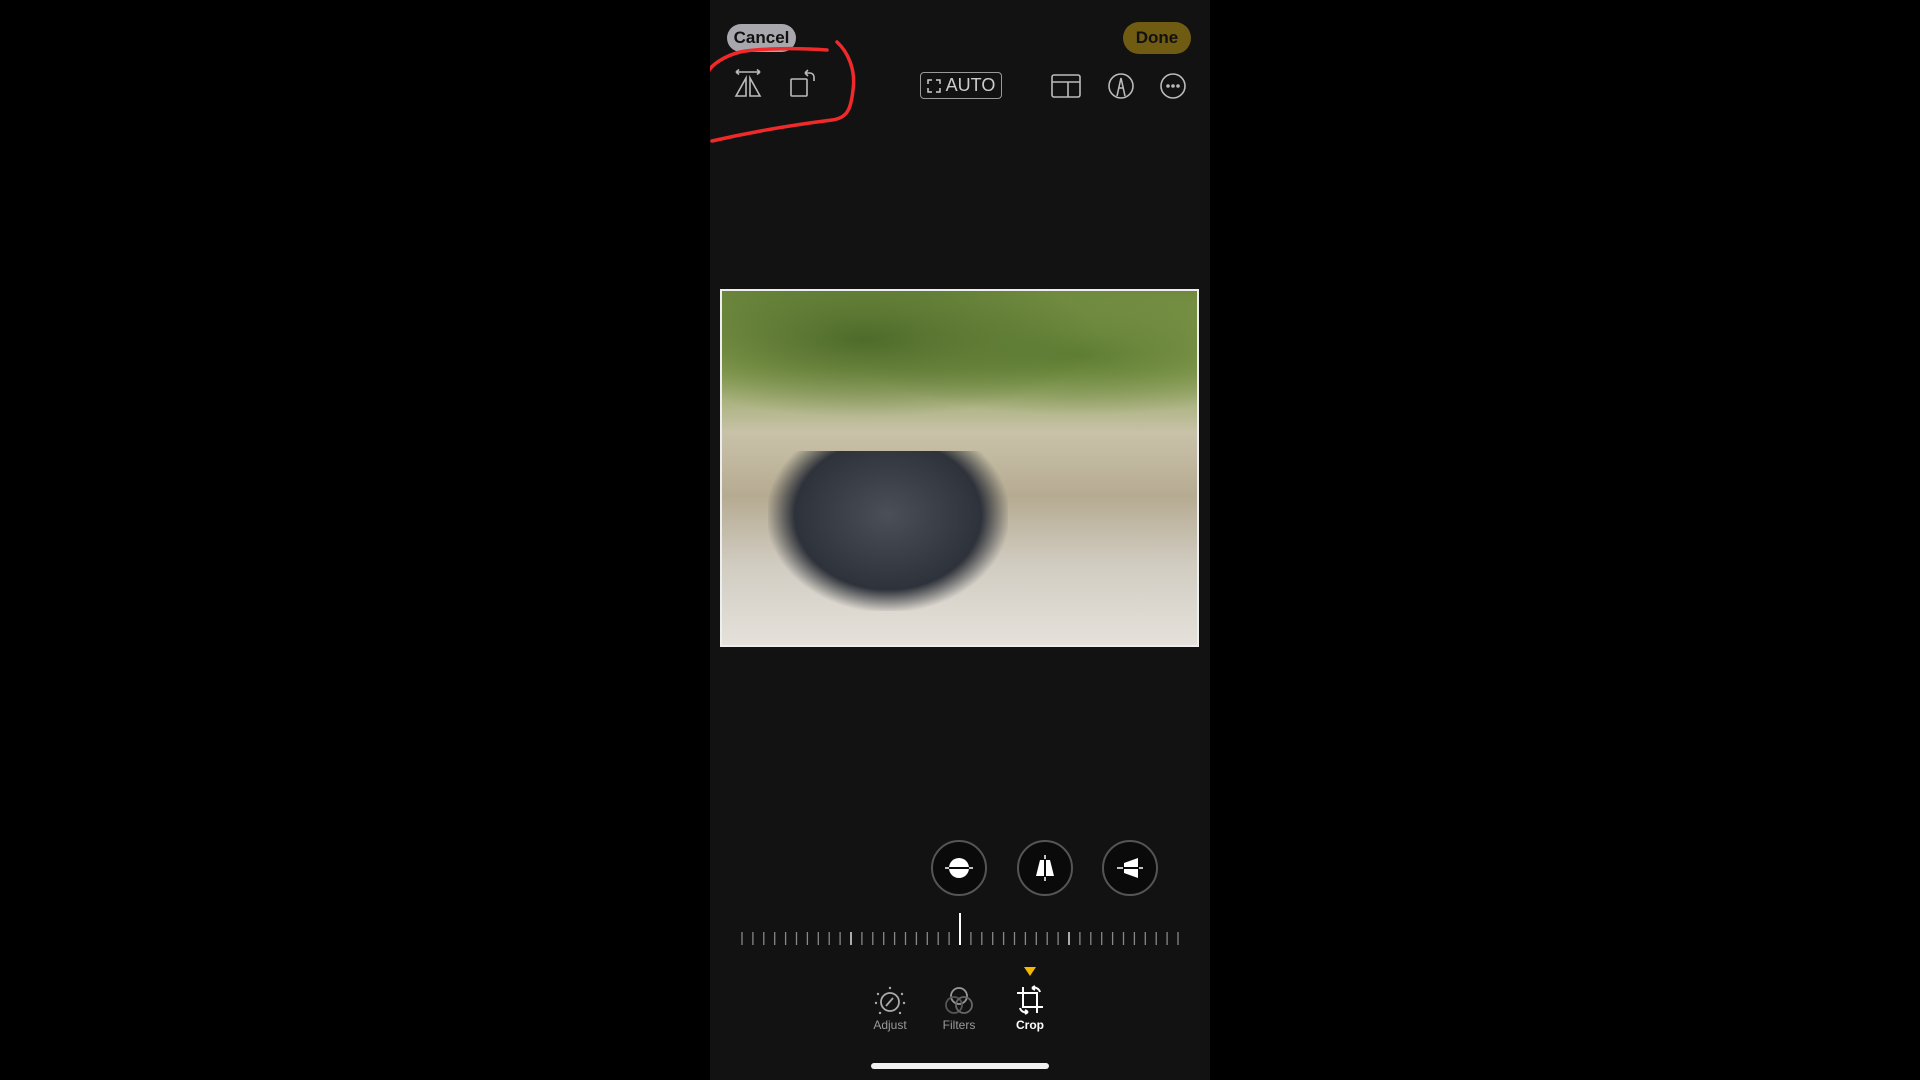 This screenshot has height=1080, width=1920. I want to click on foliage, so click(959, 371).